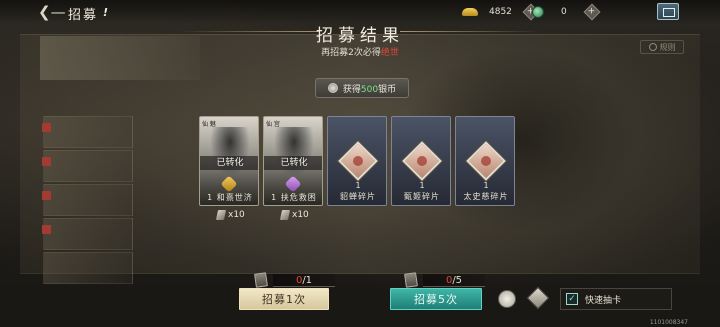  I want to click on gold-ingot-icon, so click(470, 12).